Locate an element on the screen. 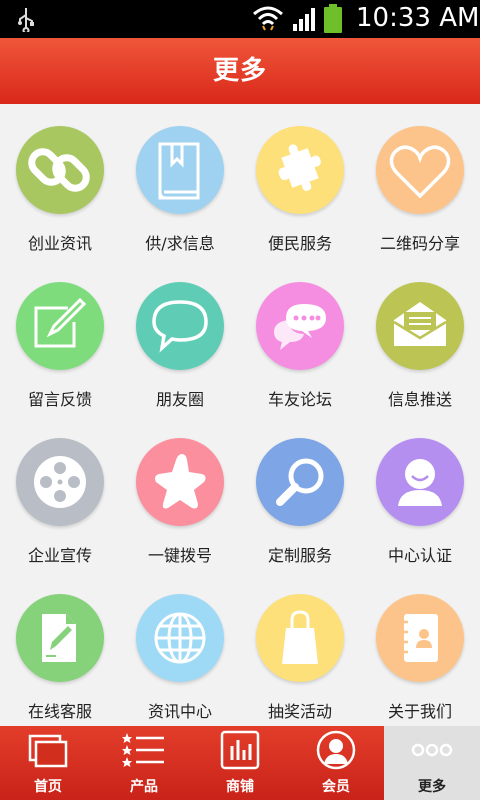 The width and height of the screenshot is (480, 800). grid-item-label: 定制服务 is located at coordinates (299, 555).